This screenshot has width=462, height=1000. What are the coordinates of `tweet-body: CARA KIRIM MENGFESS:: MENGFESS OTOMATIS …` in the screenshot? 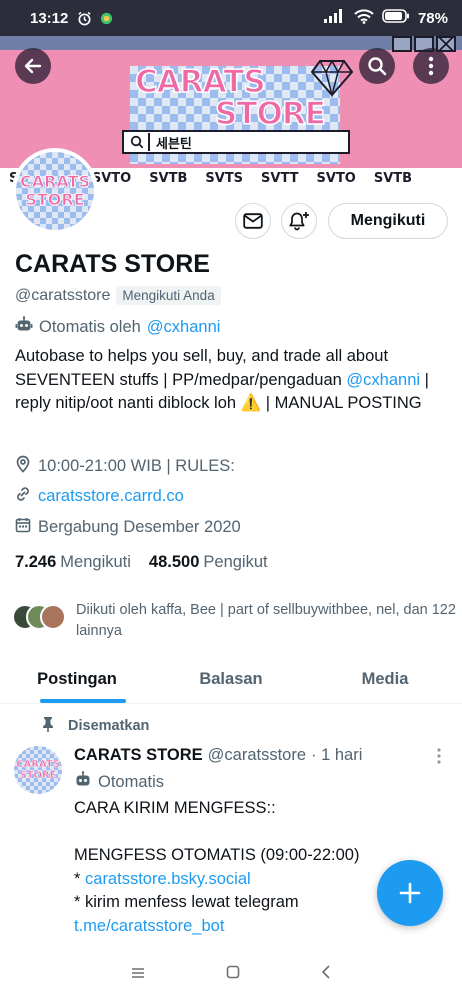 It's located at (234, 867).